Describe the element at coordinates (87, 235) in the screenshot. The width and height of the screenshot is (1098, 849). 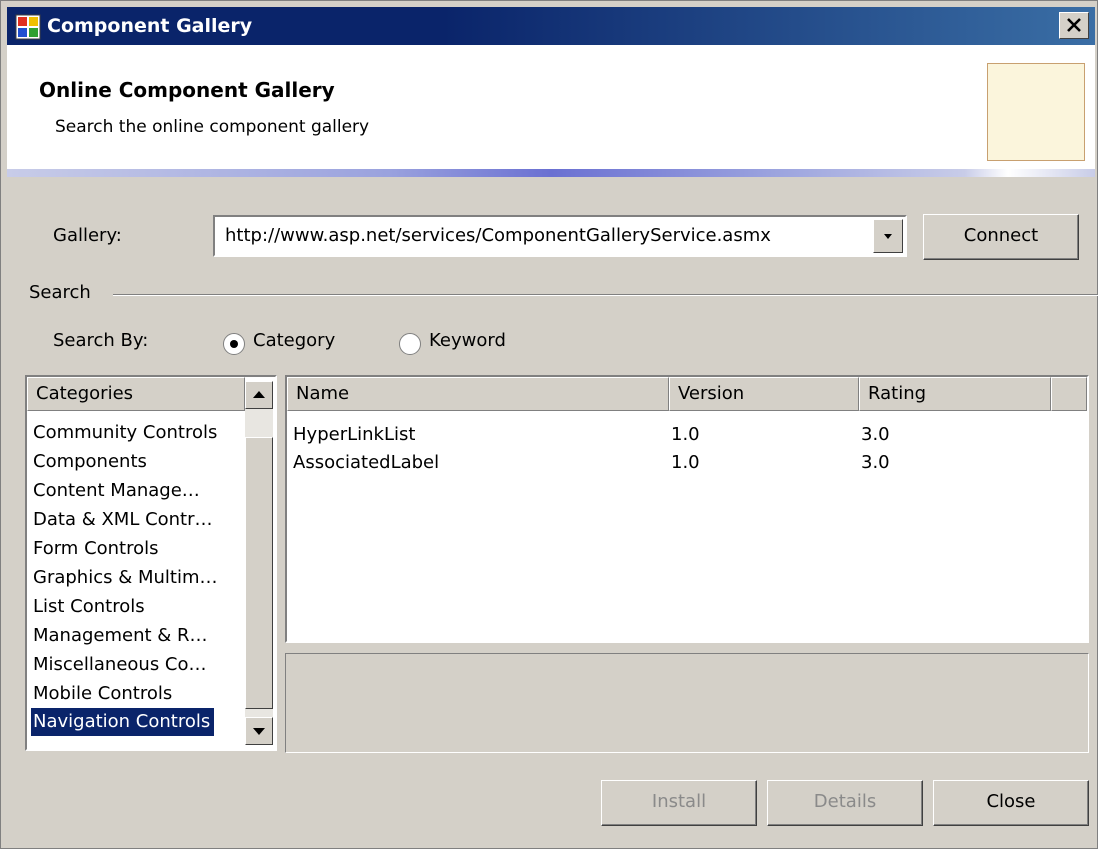
I see `gallery-label: Gallery:` at that location.